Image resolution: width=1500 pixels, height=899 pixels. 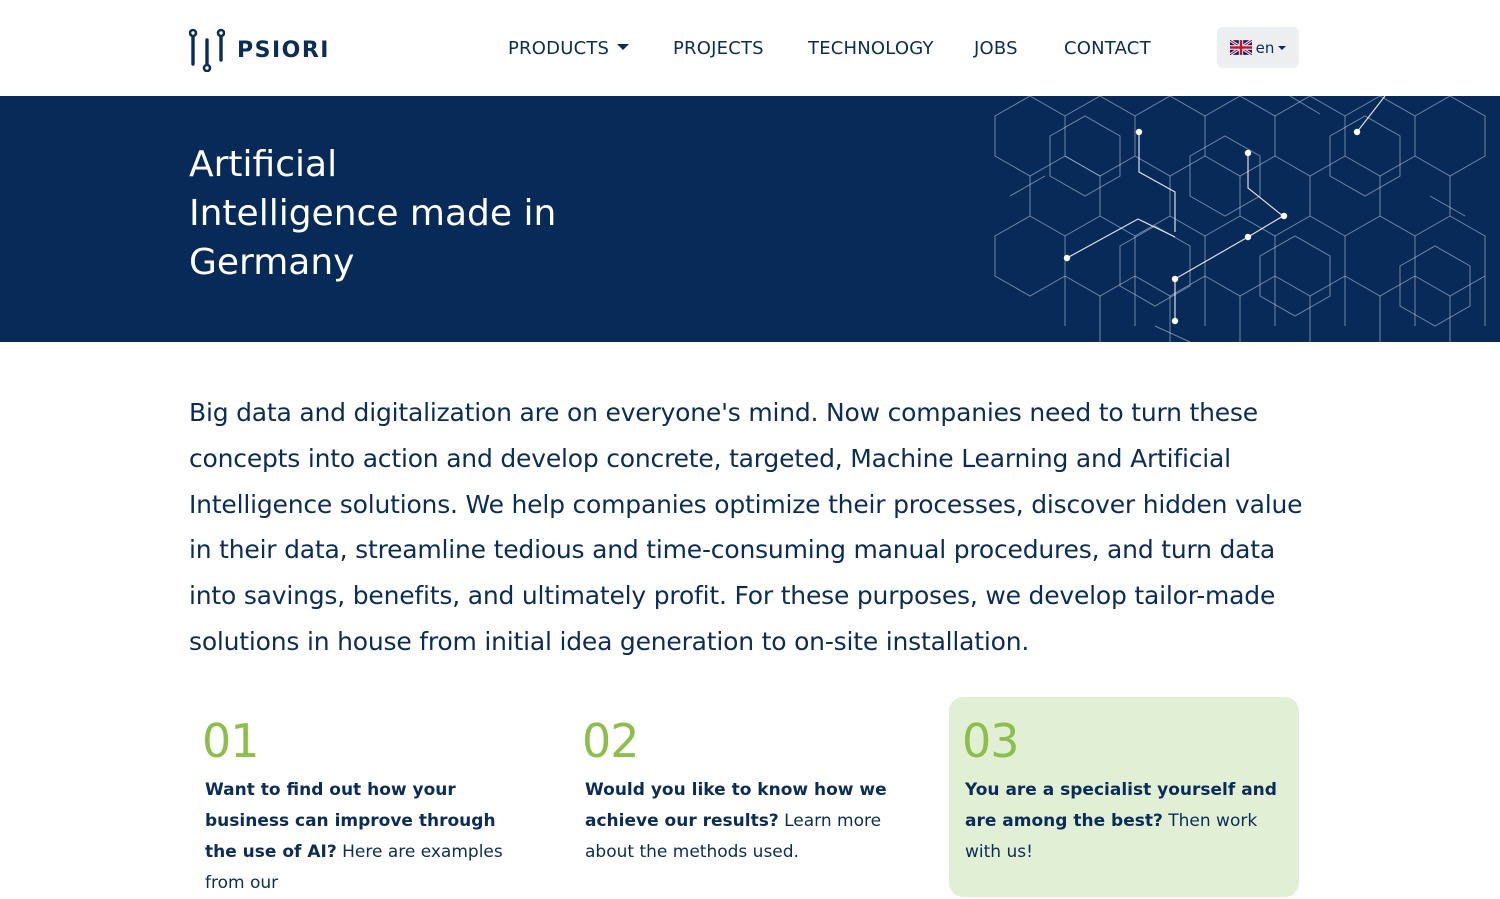 I want to click on nav-item-projects: PROJECTS, so click(x=718, y=49).